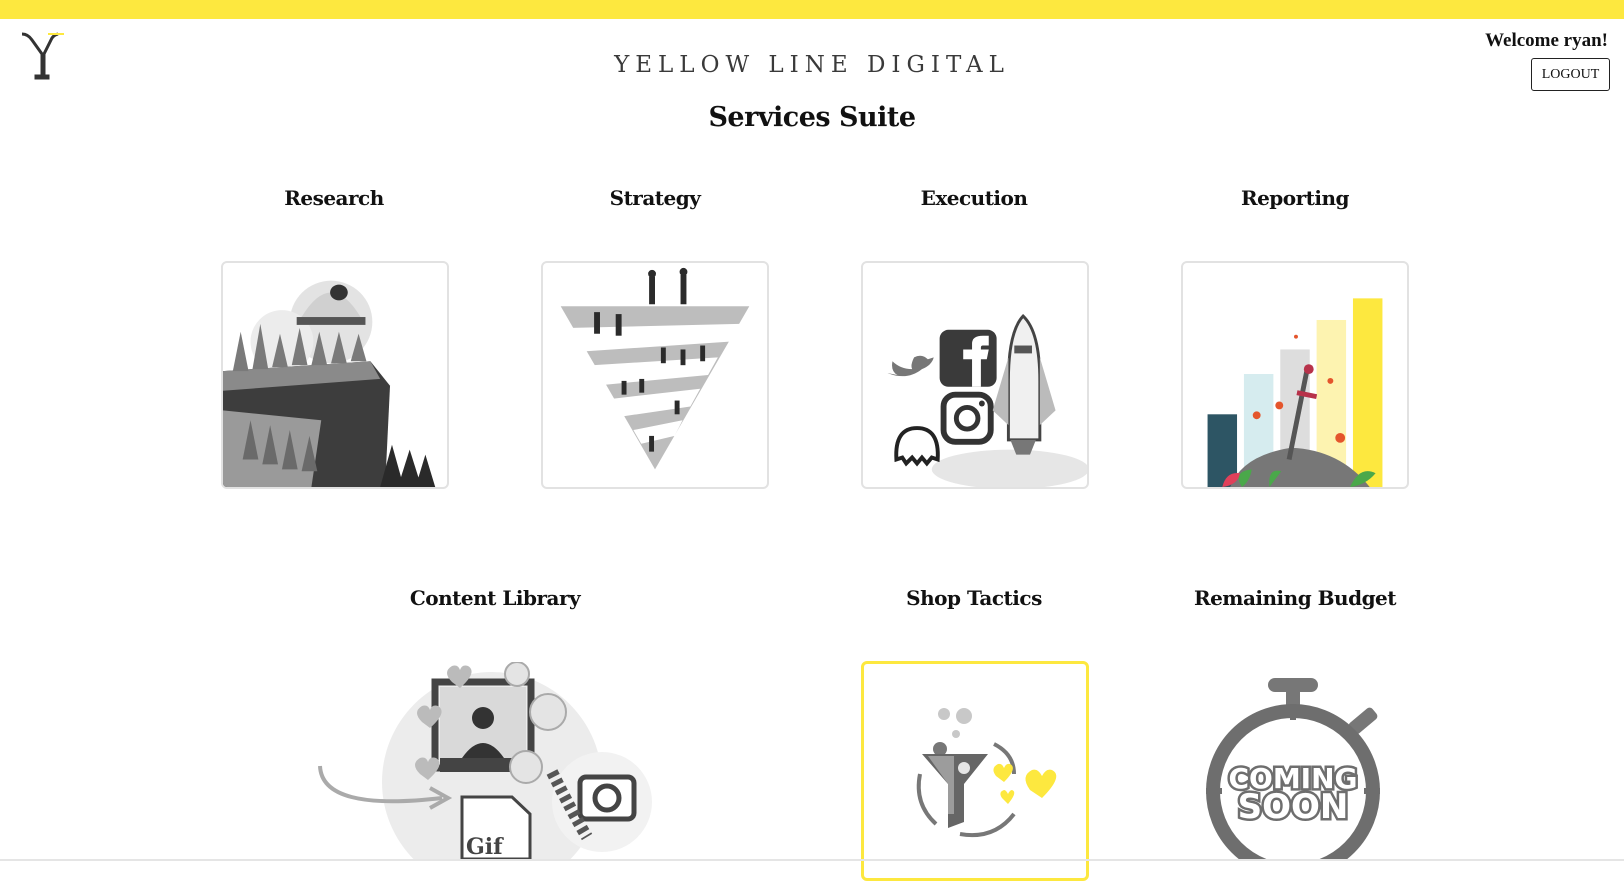  What do you see at coordinates (1570, 74) in the screenshot?
I see `logout-button: LOGOUT` at bounding box center [1570, 74].